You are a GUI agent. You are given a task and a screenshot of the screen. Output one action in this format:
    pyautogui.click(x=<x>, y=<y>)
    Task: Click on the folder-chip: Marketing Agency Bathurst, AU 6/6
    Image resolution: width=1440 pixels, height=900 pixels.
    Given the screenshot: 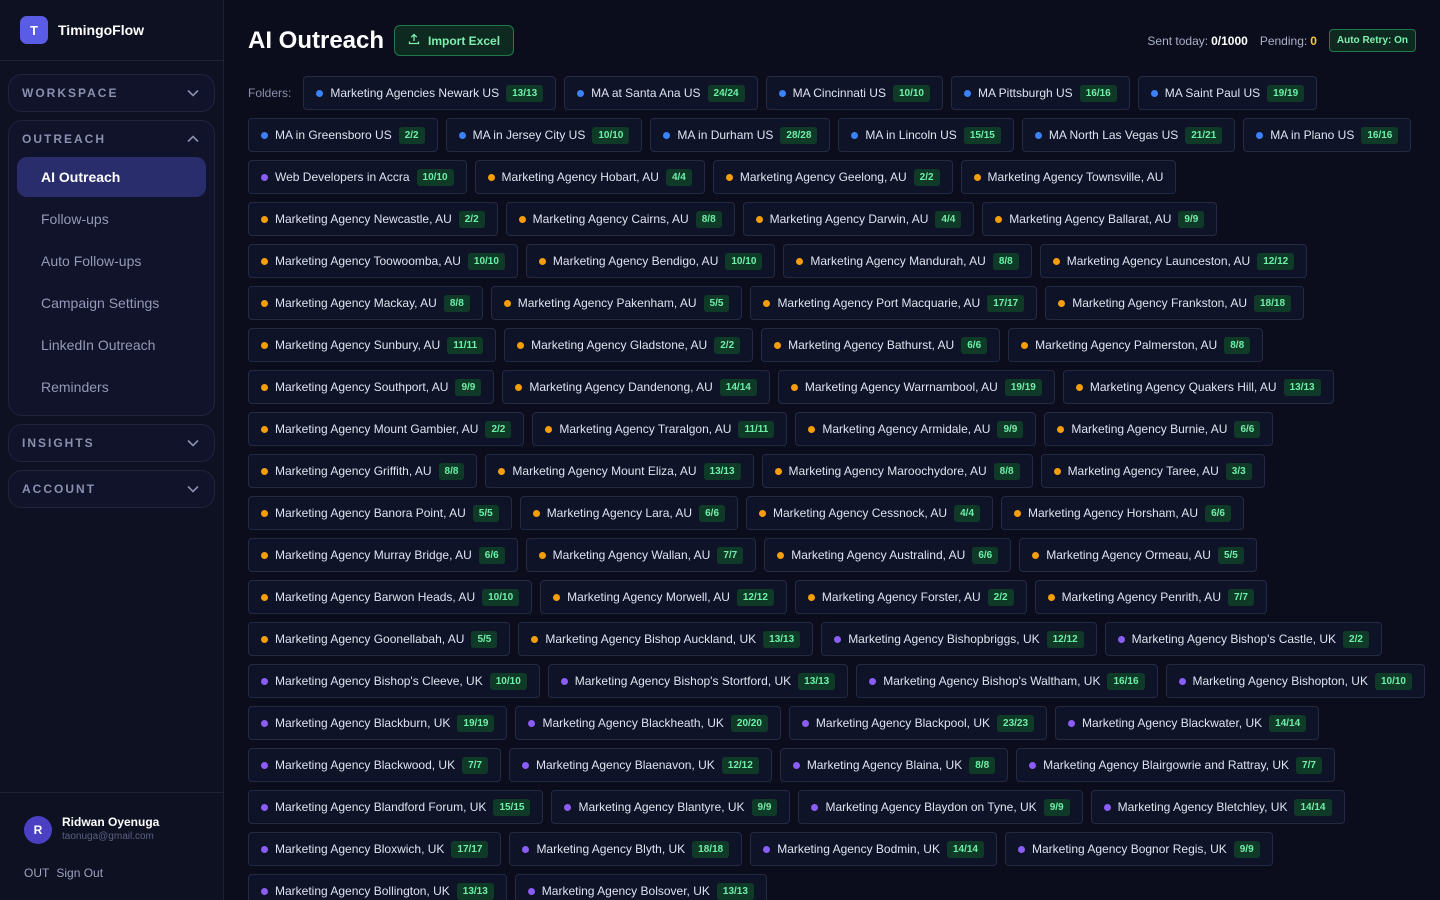 What is the action you would take?
    pyautogui.click(x=881, y=345)
    